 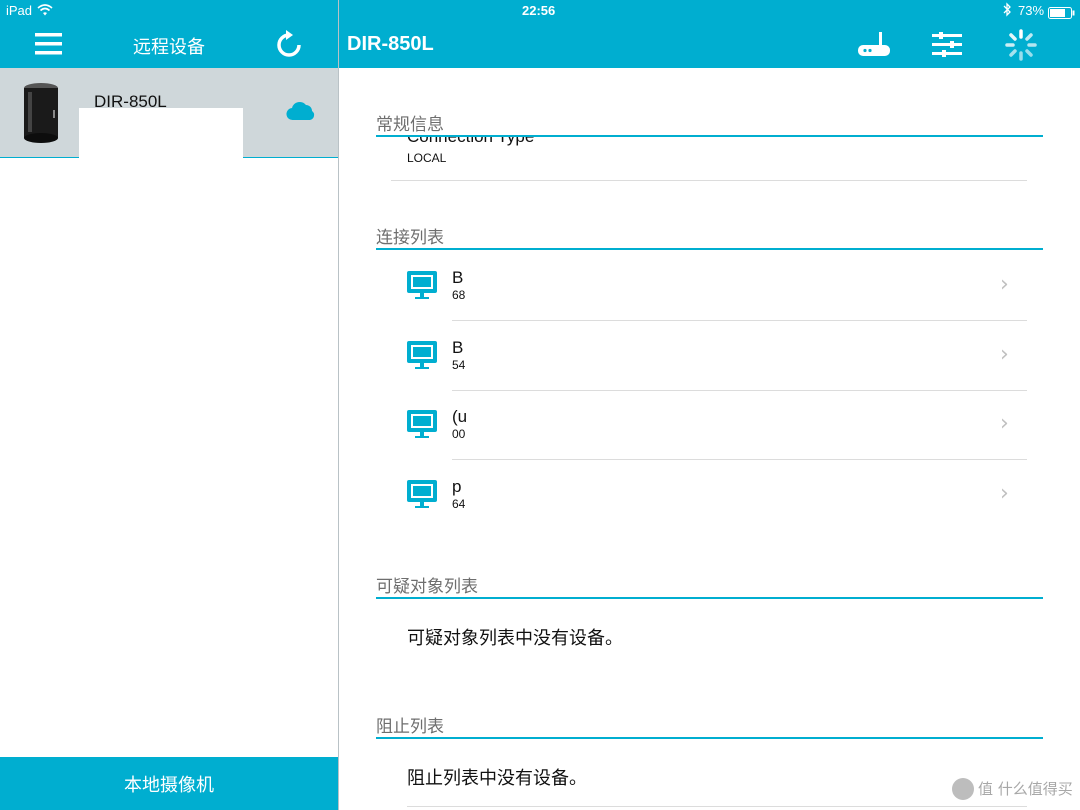 What do you see at coordinates (427, 587) in the screenshot?
I see `suspicious-list-header: 可疑对象列表` at bounding box center [427, 587].